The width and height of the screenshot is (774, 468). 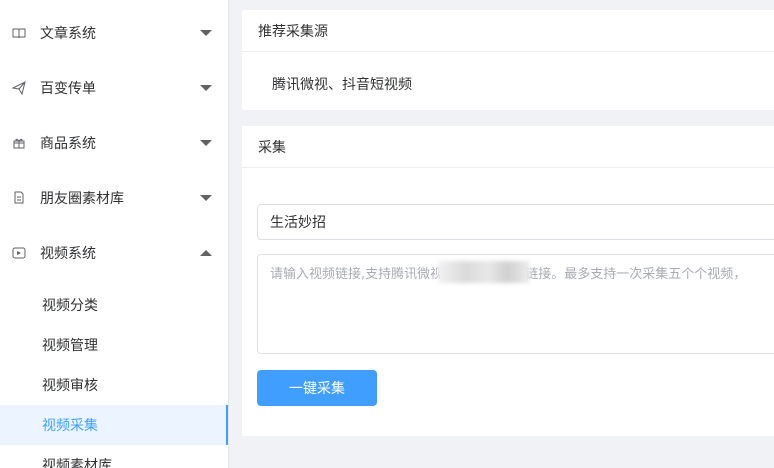 What do you see at coordinates (114, 385) in the screenshot?
I see `submenu-video-review: 视频审核` at bounding box center [114, 385].